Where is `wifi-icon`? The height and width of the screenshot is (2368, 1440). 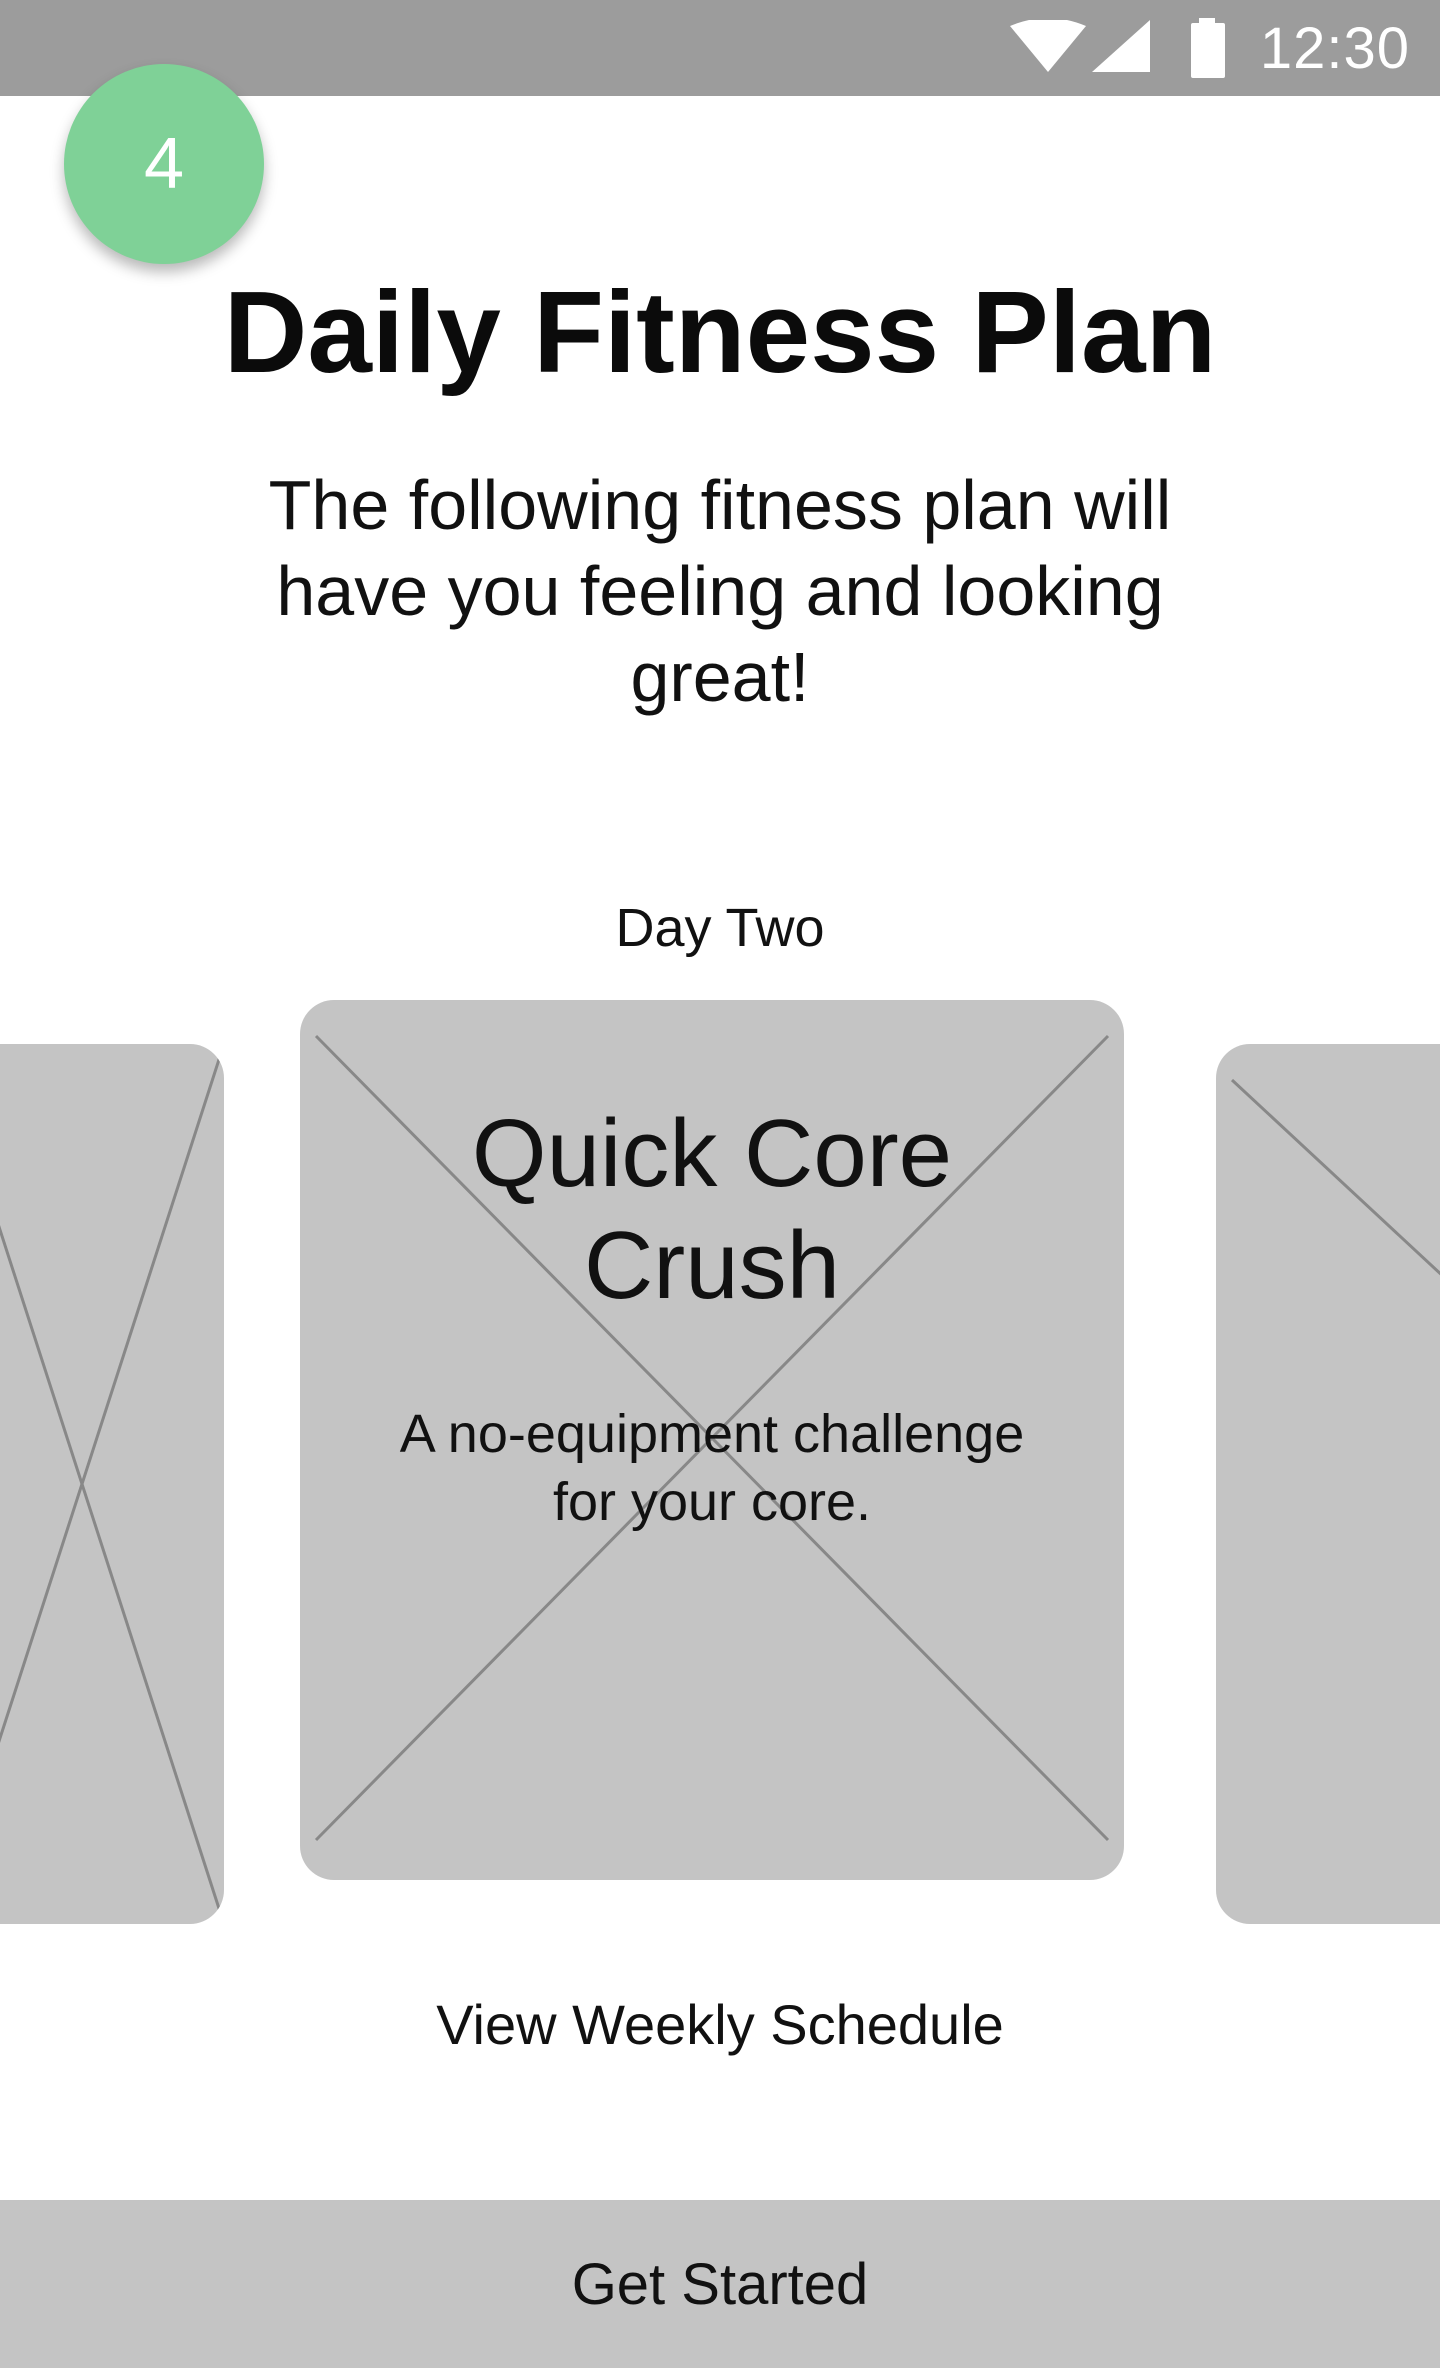 wifi-icon is located at coordinates (1047, 46).